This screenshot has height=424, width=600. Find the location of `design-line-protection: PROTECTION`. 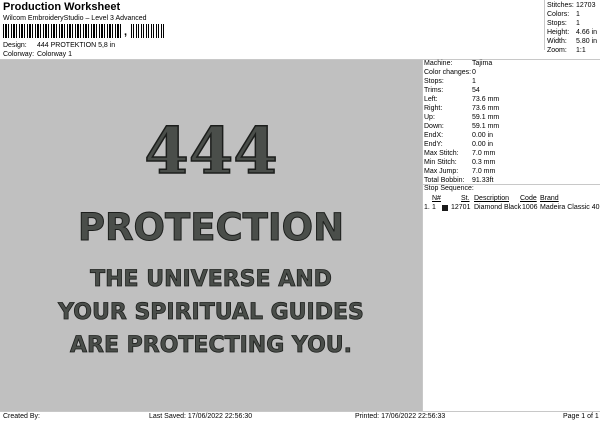

design-line-protection: PROTECTION is located at coordinates (211, 227).